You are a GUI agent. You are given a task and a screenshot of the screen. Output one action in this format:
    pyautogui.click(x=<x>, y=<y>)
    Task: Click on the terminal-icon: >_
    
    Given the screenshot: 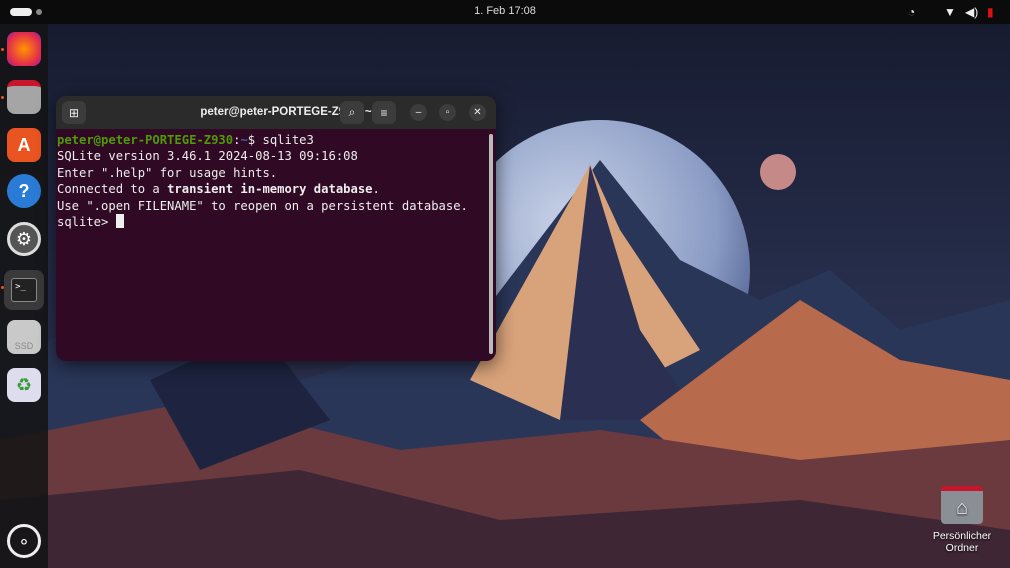 What is the action you would take?
    pyautogui.click(x=24, y=290)
    